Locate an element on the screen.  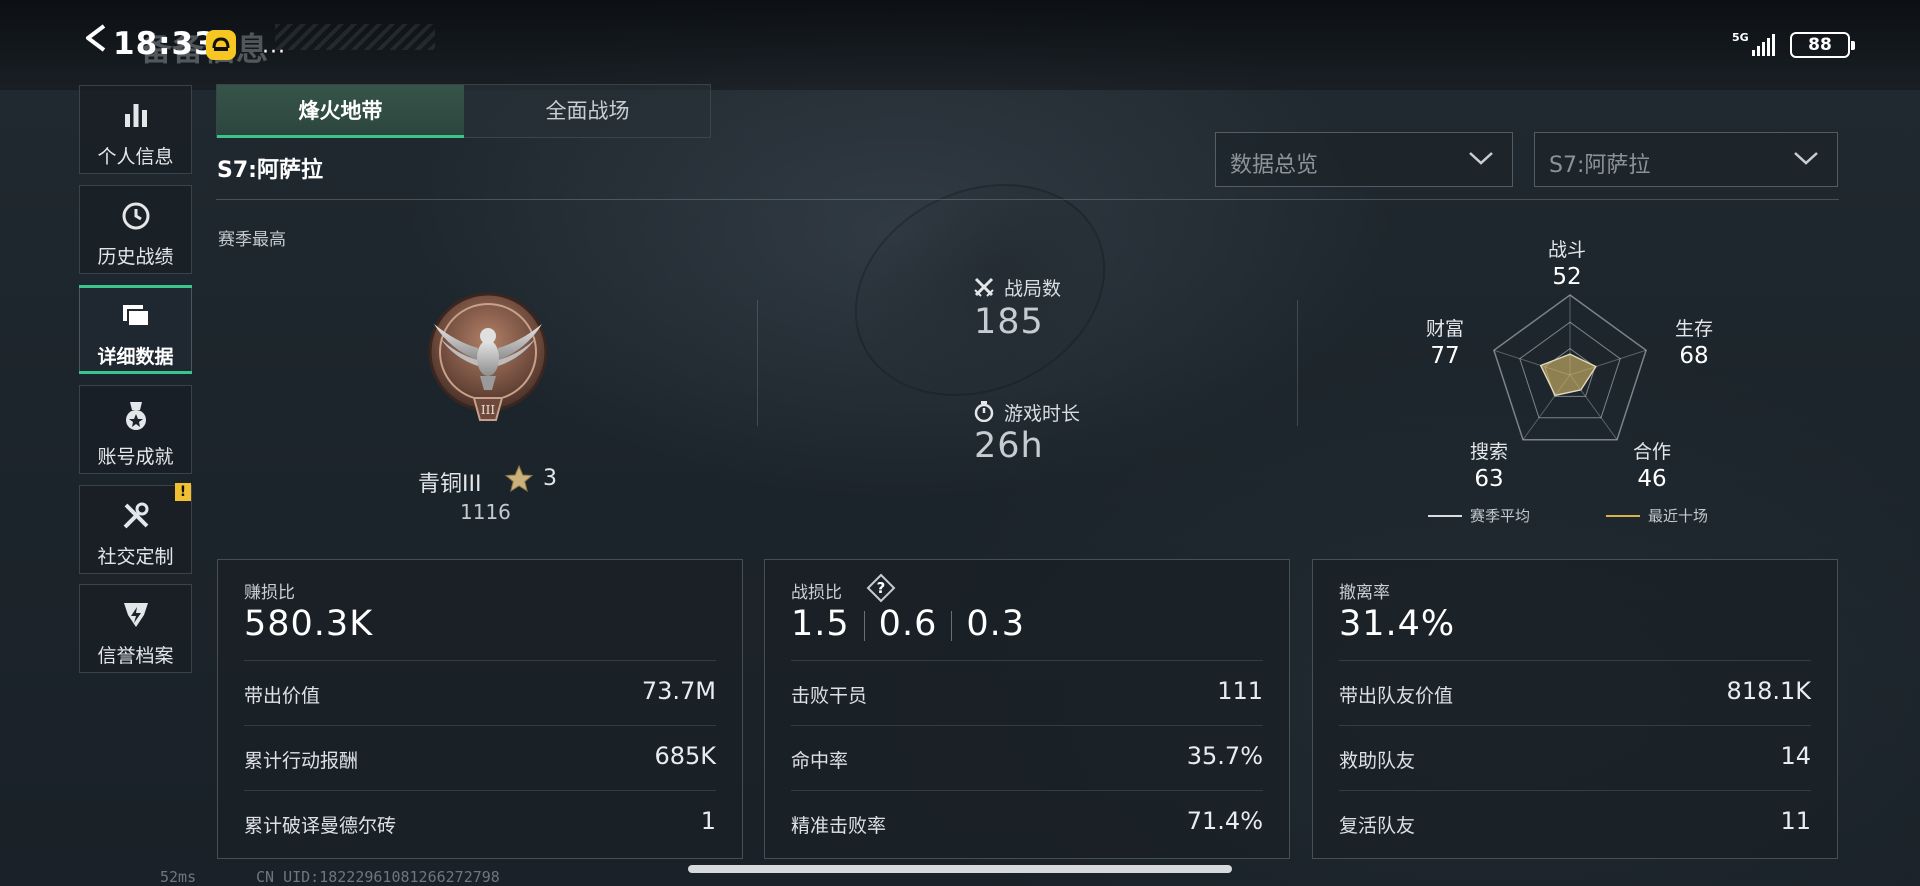
shield-badge-icon is located at coordinates (135, 616).